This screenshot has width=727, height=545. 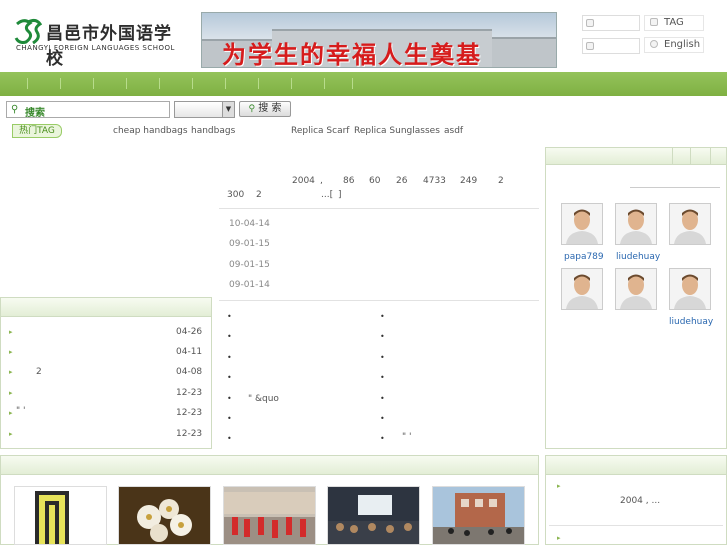 I want to click on bottom-right-panel-header, so click(x=636, y=465).